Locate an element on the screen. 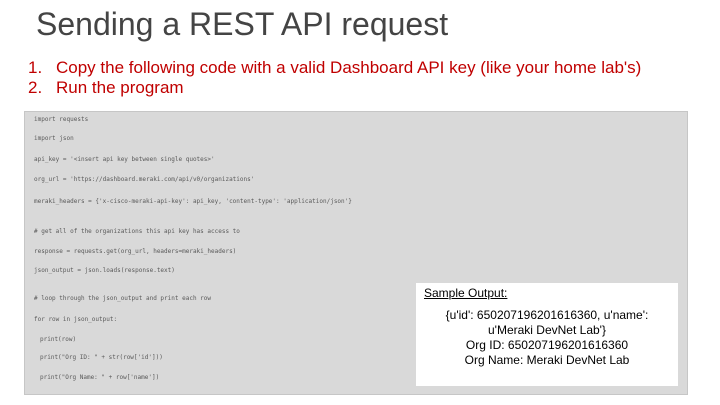 The image size is (720, 405). code-line: print("Org ID: " + str(row['id'])) is located at coordinates (101, 357).